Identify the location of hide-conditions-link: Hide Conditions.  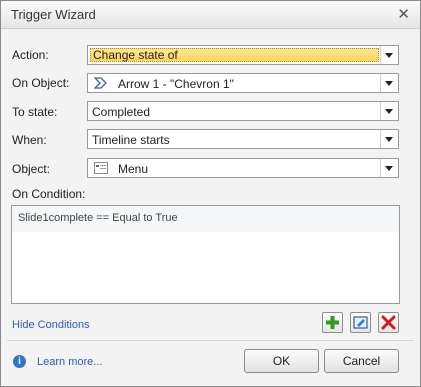
(51, 325).